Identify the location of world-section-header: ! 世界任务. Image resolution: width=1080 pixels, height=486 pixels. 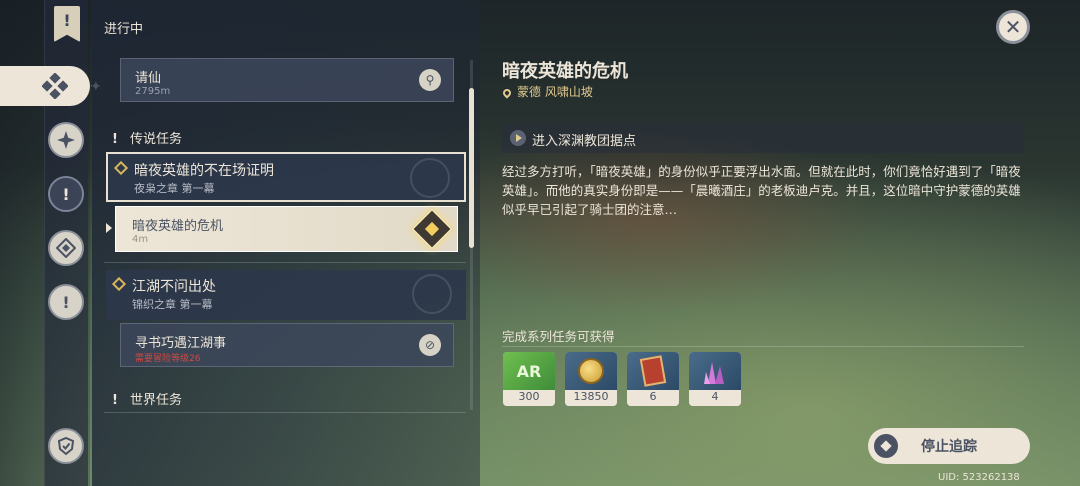
(146, 398).